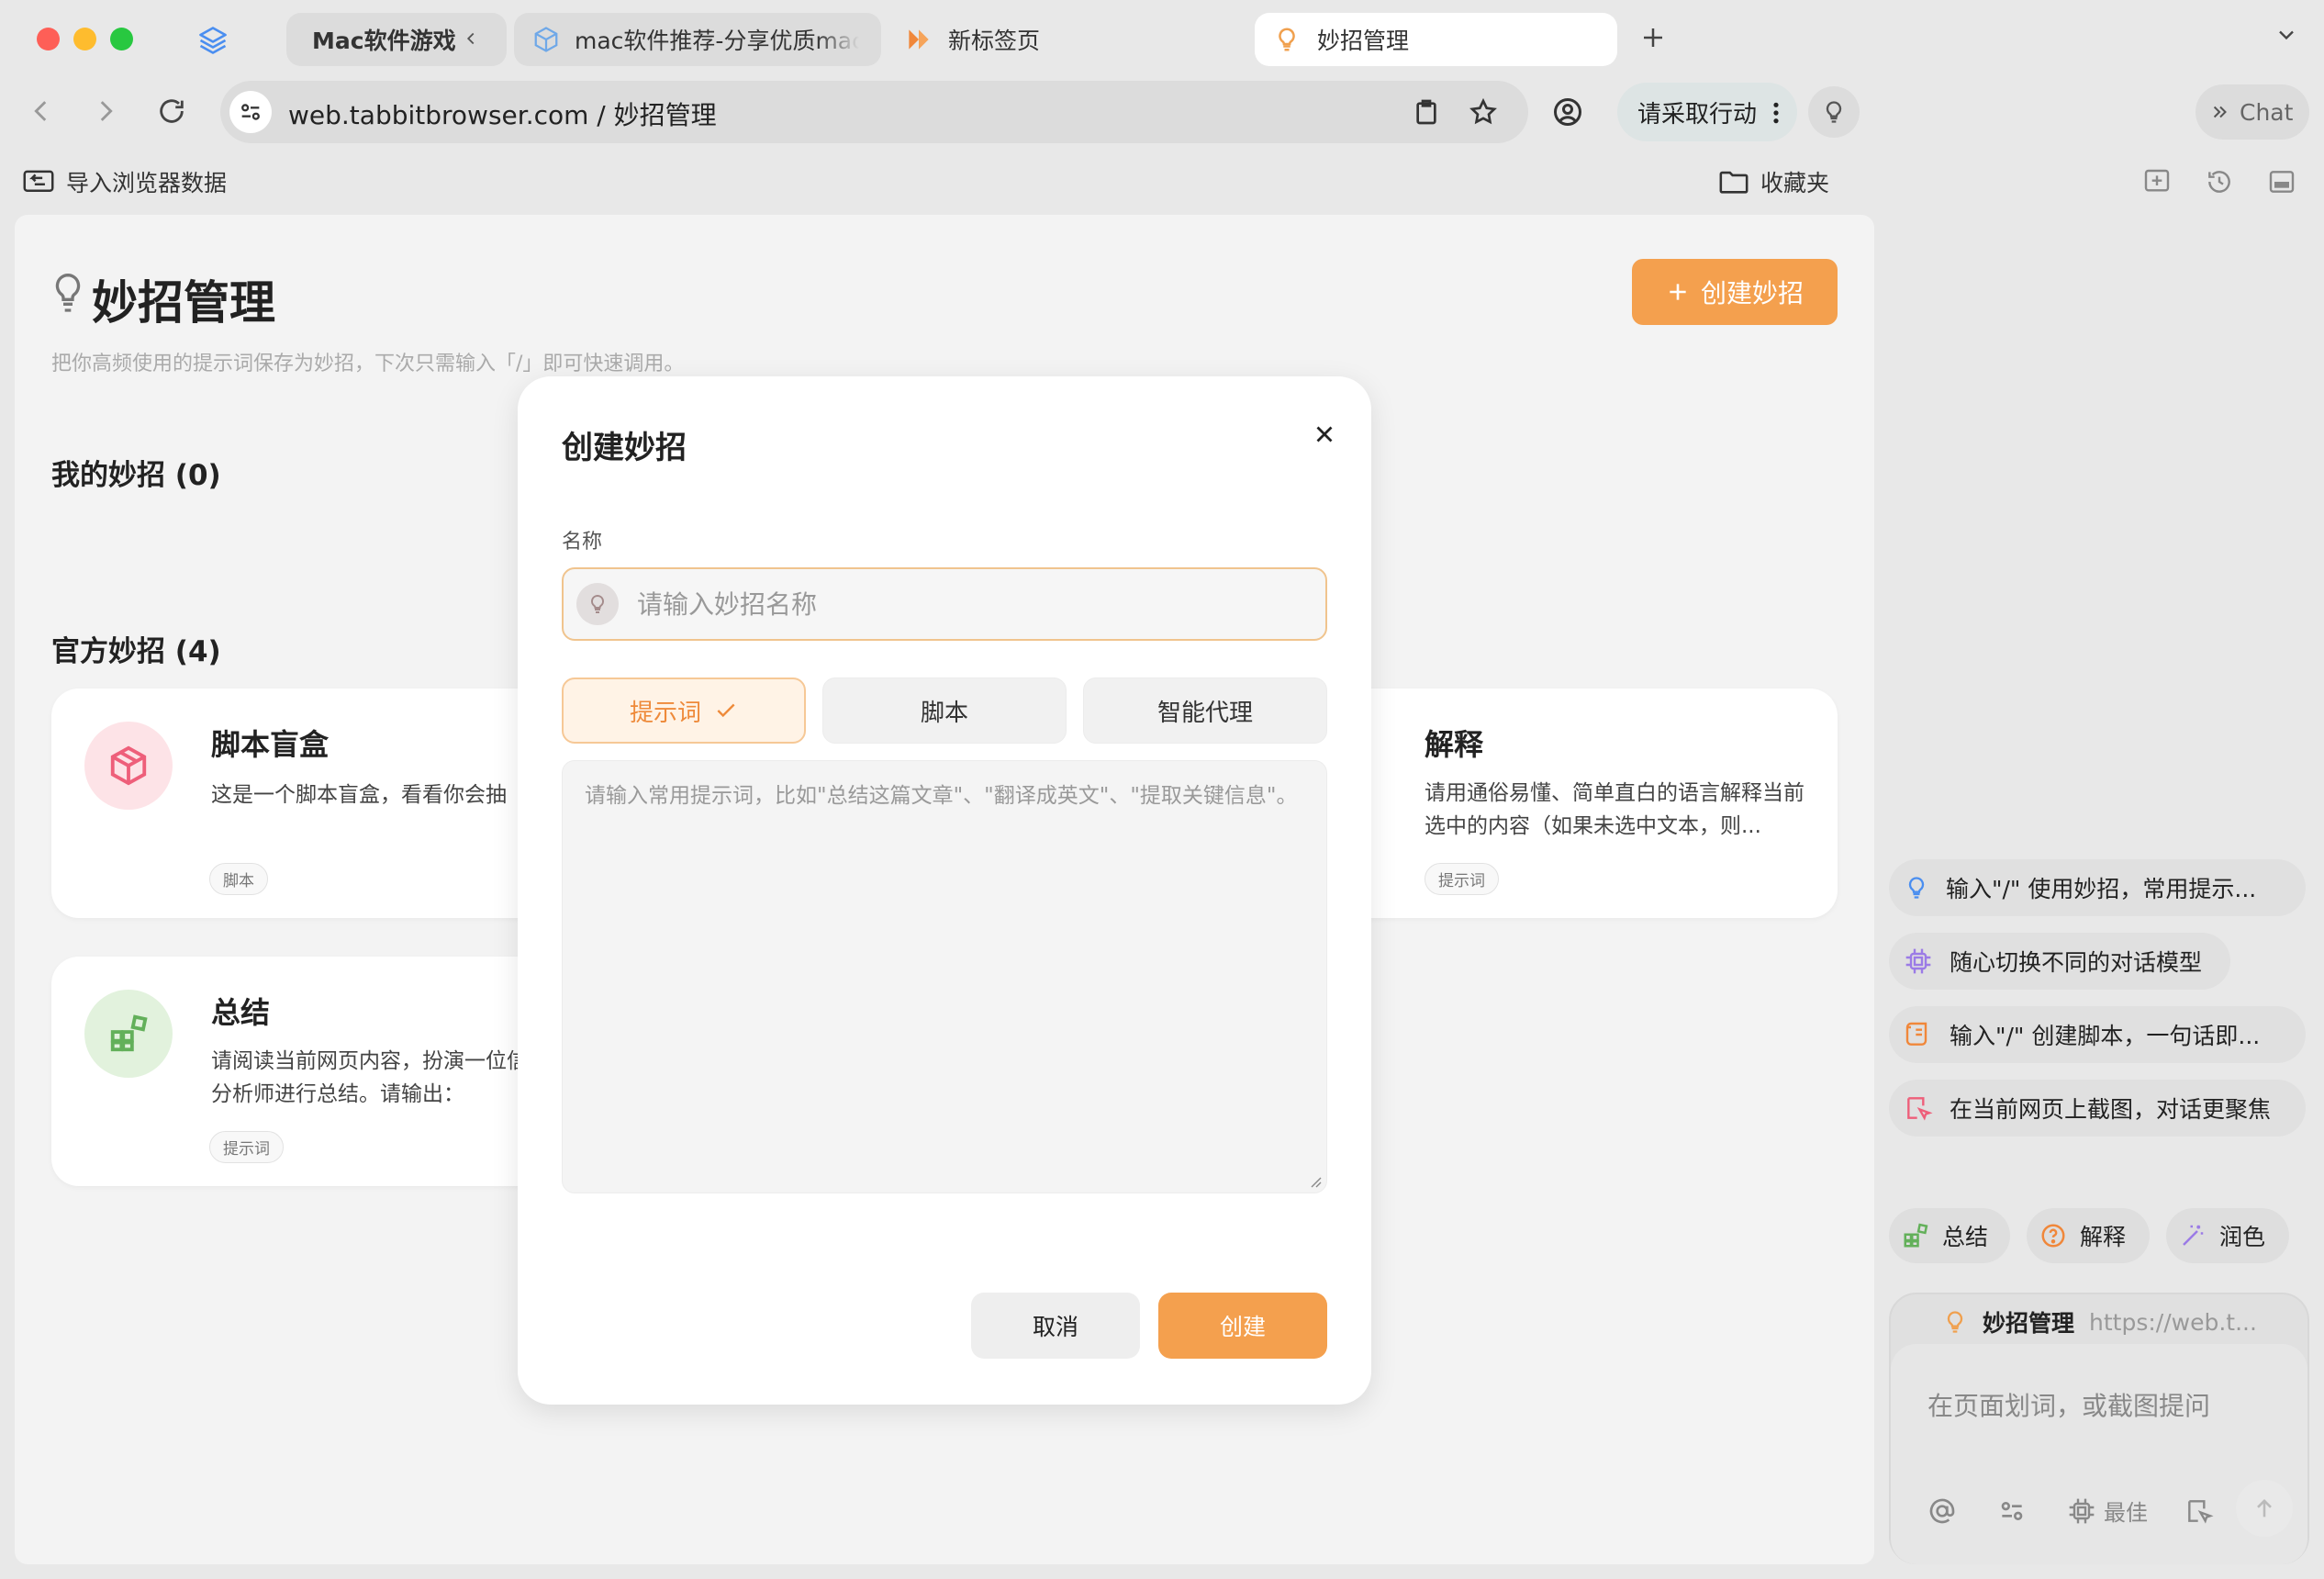  What do you see at coordinates (948, 976) in the screenshot?
I see `prompt-textarea` at bounding box center [948, 976].